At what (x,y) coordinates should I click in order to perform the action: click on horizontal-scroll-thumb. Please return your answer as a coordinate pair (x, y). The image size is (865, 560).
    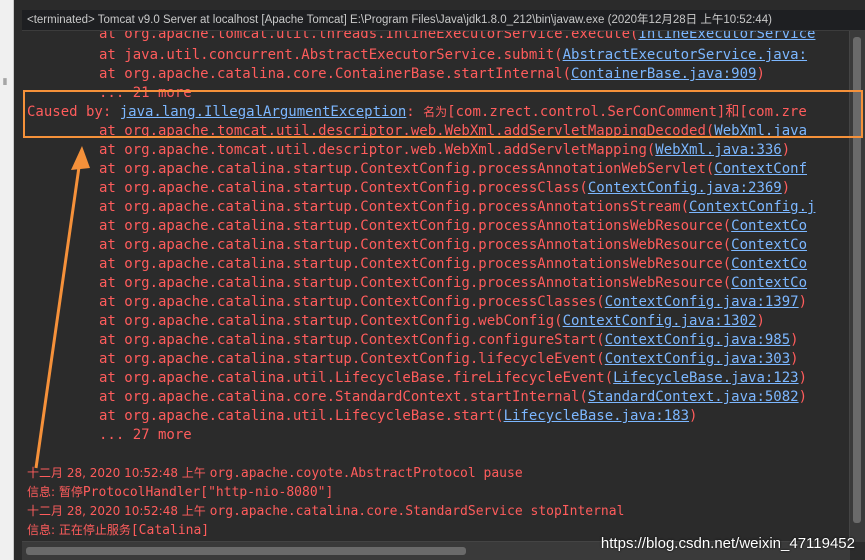
    Looking at the image, I should click on (246, 551).